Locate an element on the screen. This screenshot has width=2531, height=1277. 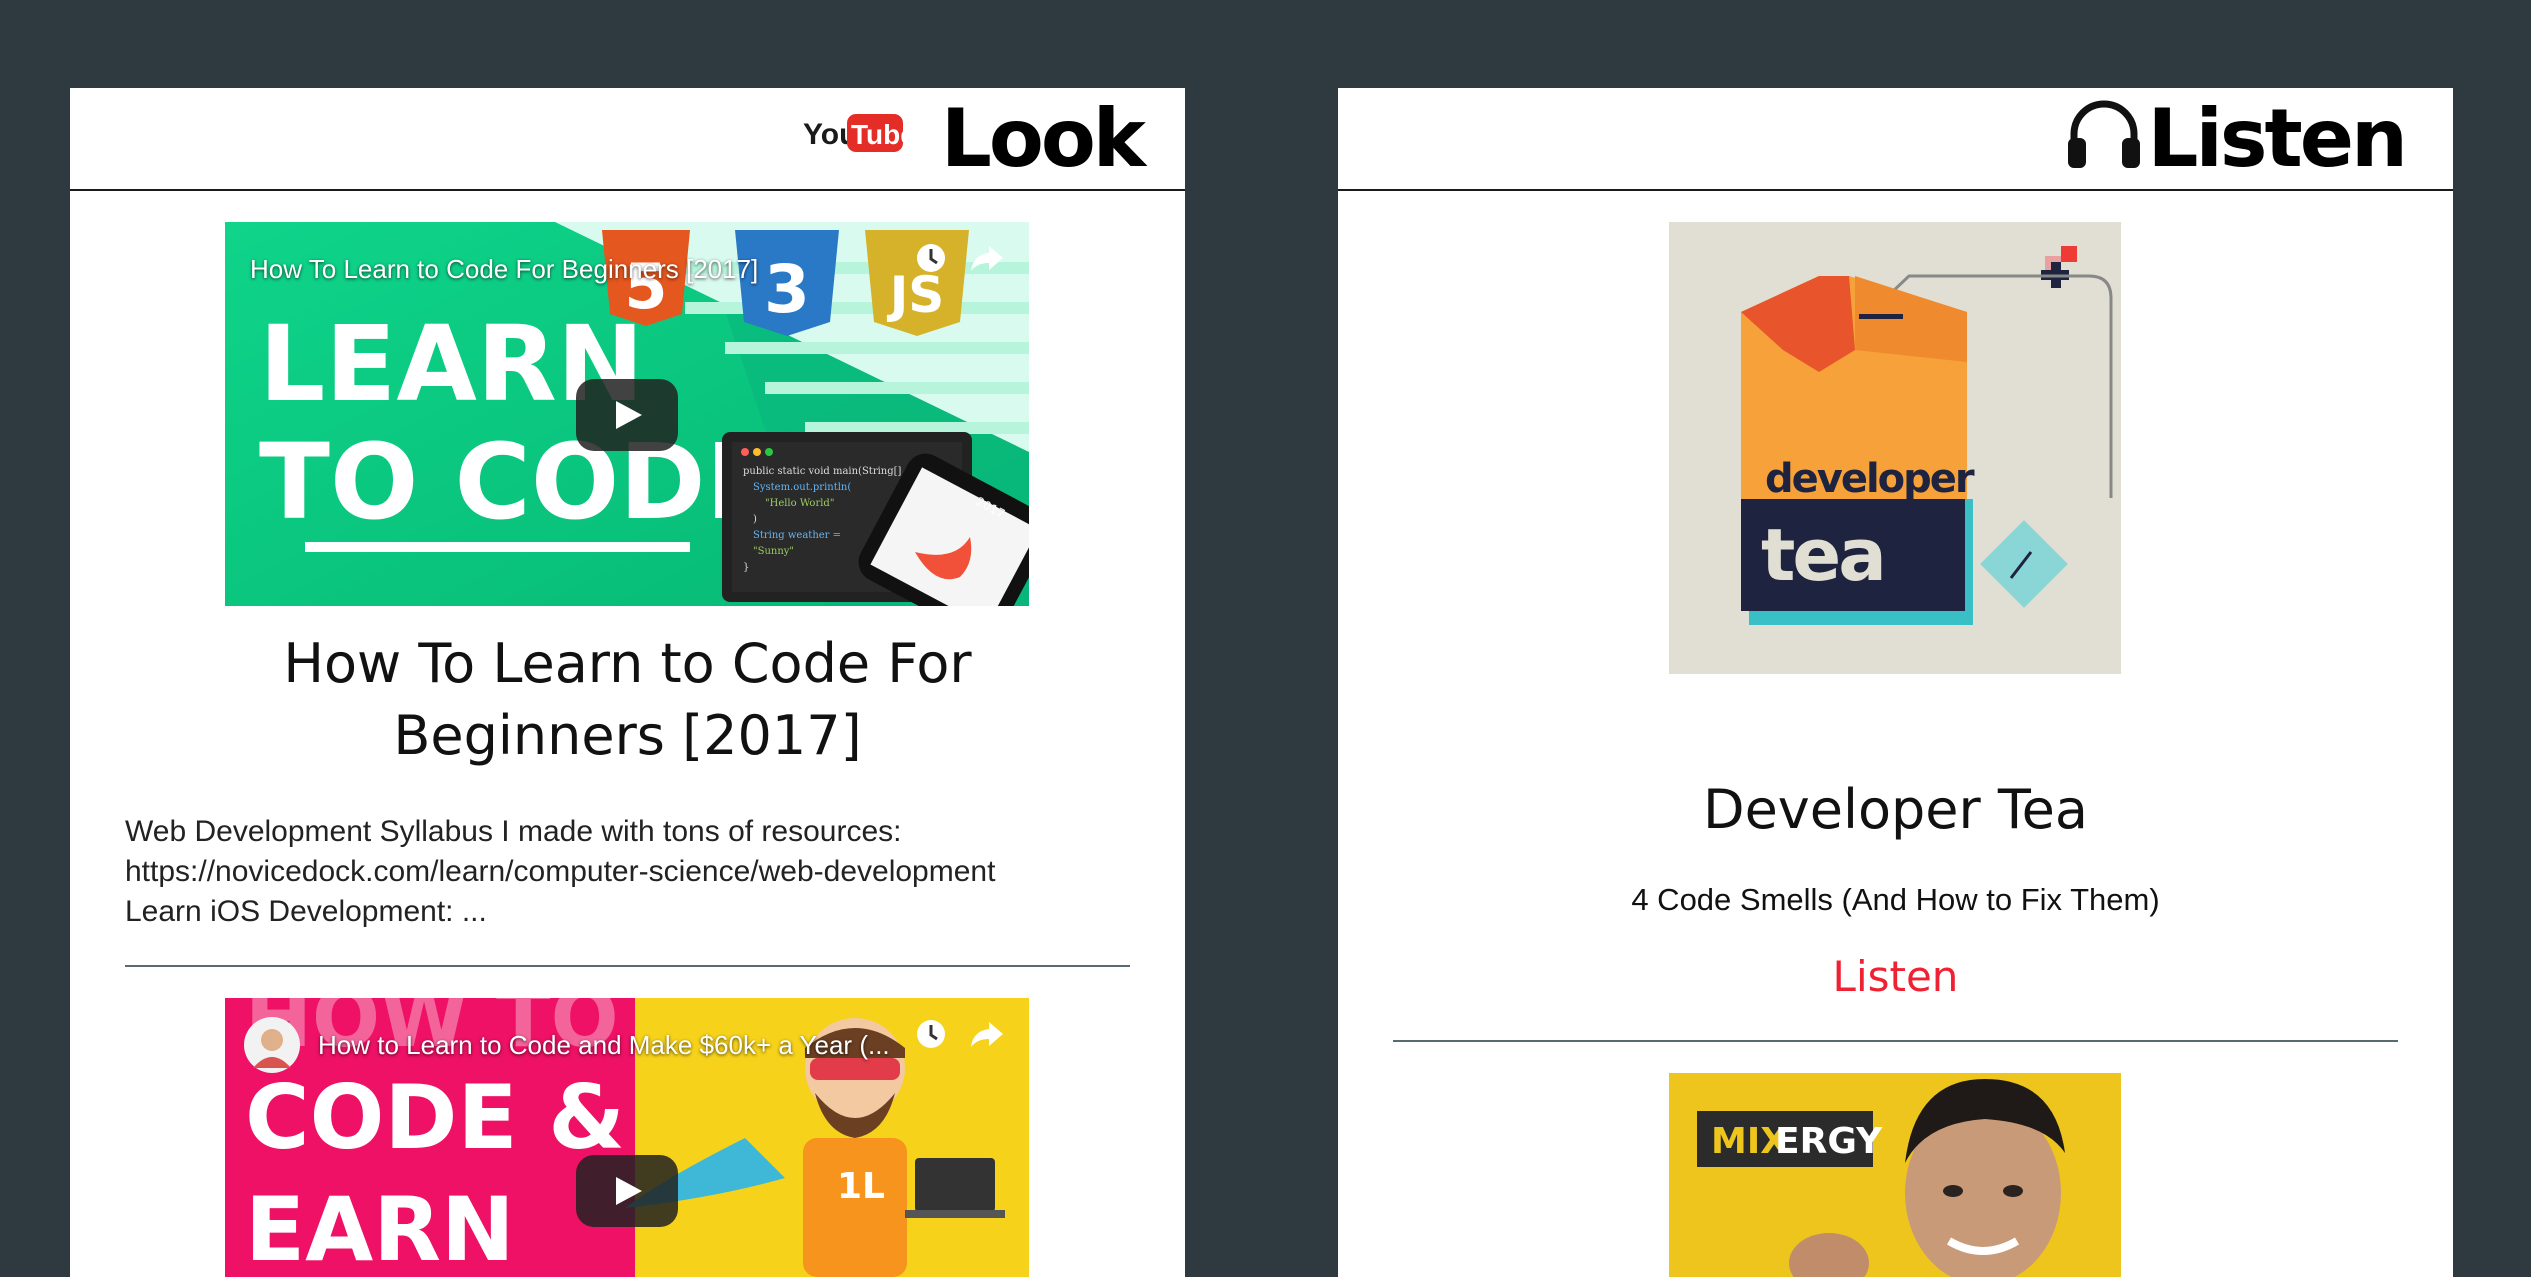
code-line: } is located at coordinates (746, 567).